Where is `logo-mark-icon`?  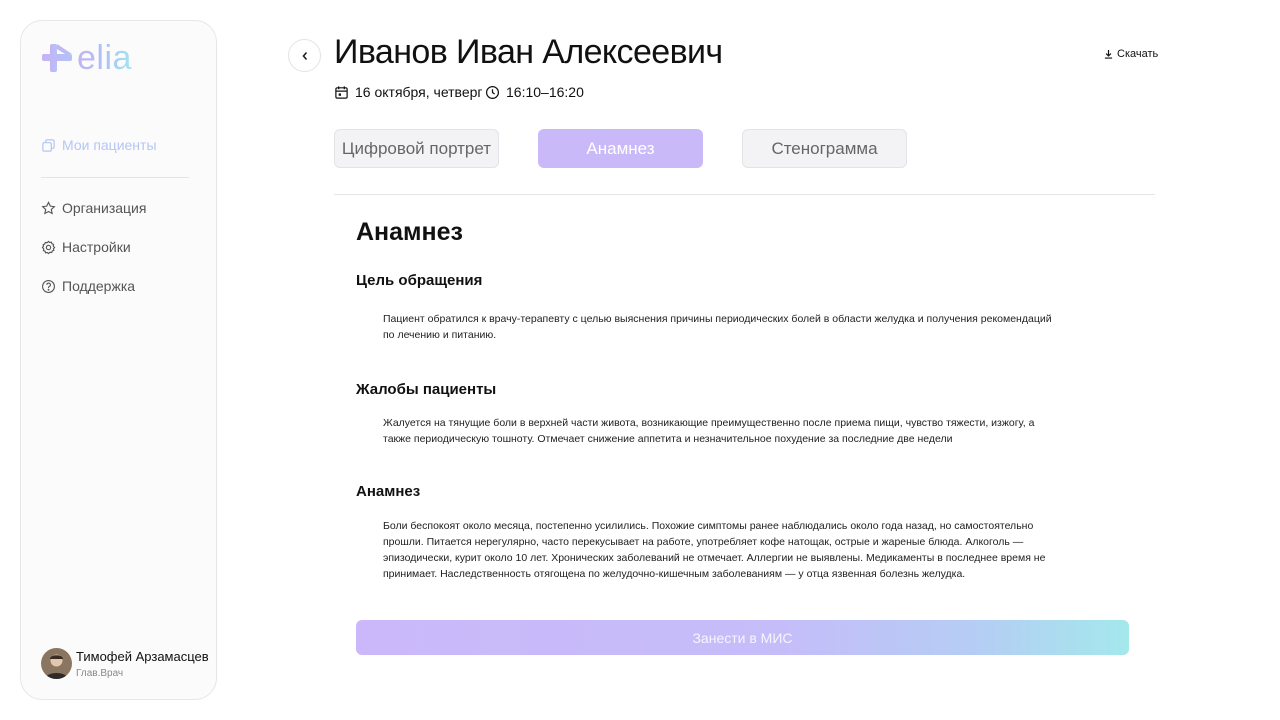
logo-mark-icon is located at coordinates (57, 58).